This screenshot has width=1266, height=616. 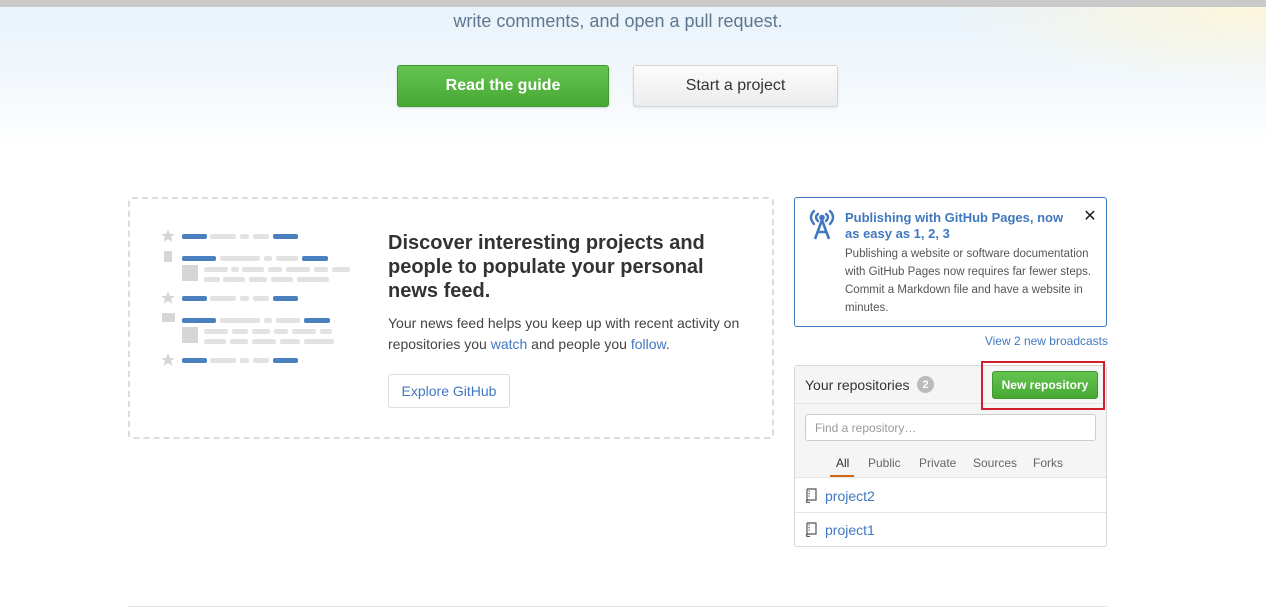 What do you see at coordinates (937, 463) in the screenshot?
I see `tab-private: Private` at bounding box center [937, 463].